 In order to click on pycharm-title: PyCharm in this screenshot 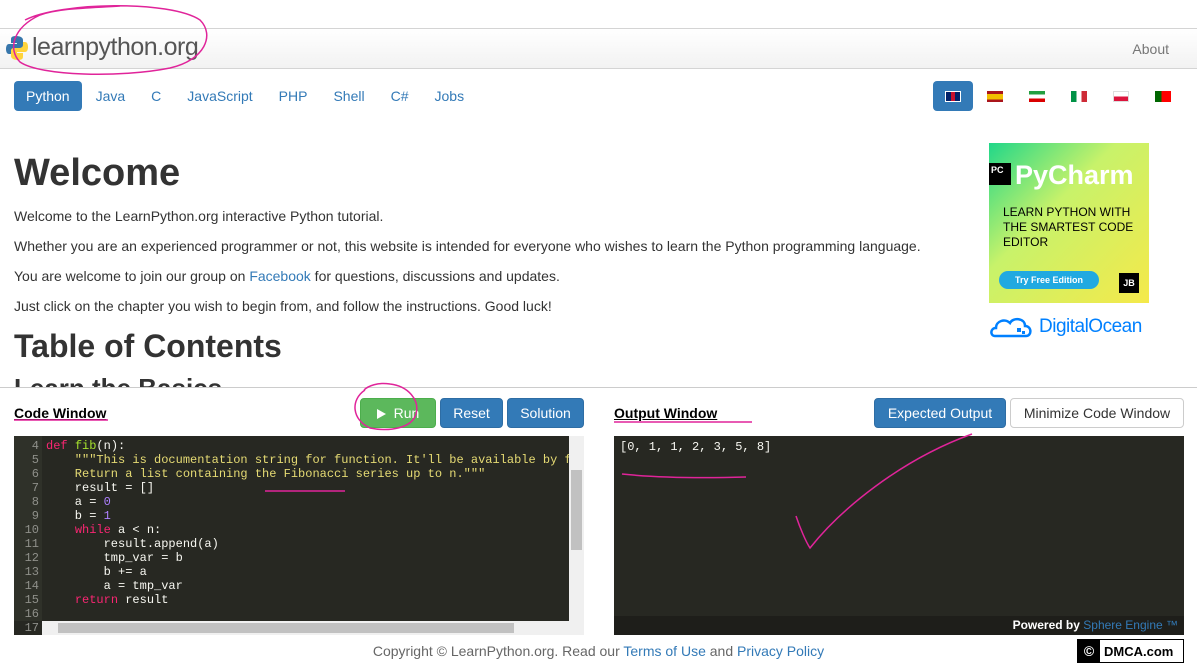, I will do `click(1074, 175)`.